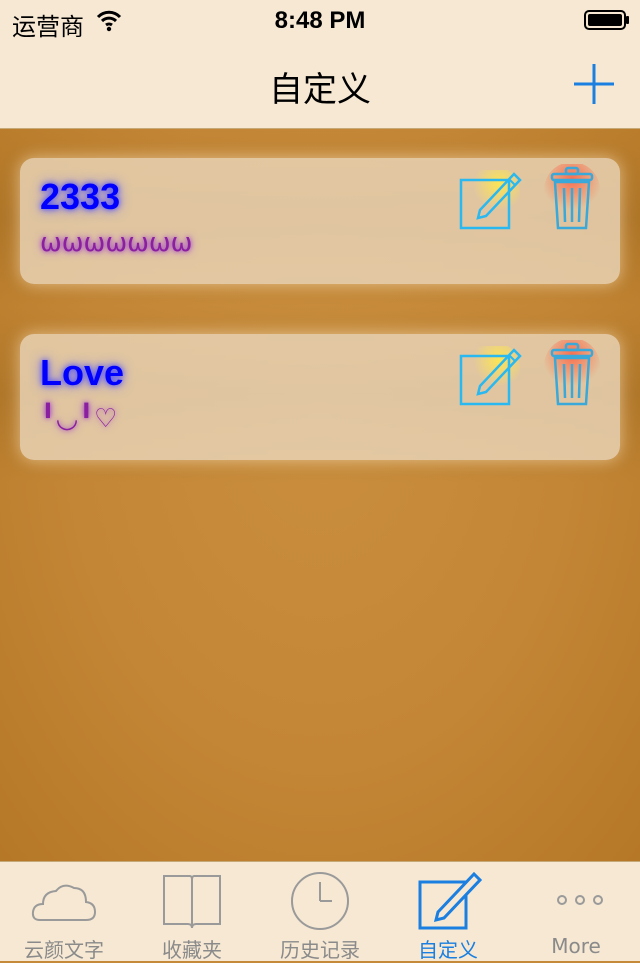  Describe the element at coordinates (576, 911) in the screenshot. I see `tab-more: More` at that location.